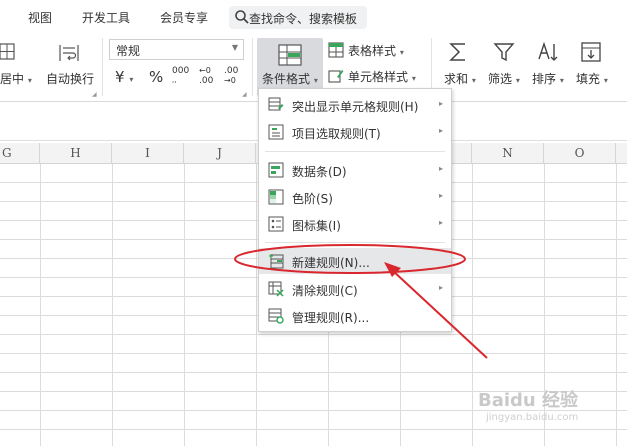 The height and width of the screenshot is (446, 627). What do you see at coordinates (276, 316) in the screenshot?
I see `manage-rules-icon` at bounding box center [276, 316].